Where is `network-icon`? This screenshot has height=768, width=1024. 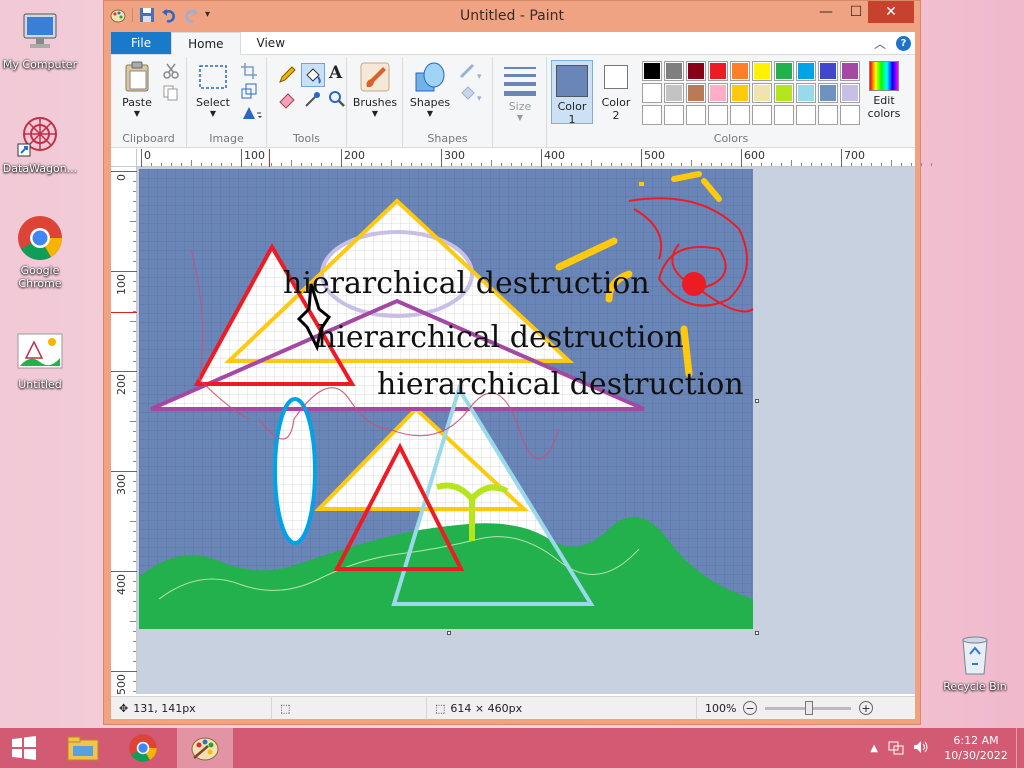
network-icon is located at coordinates (896, 748).